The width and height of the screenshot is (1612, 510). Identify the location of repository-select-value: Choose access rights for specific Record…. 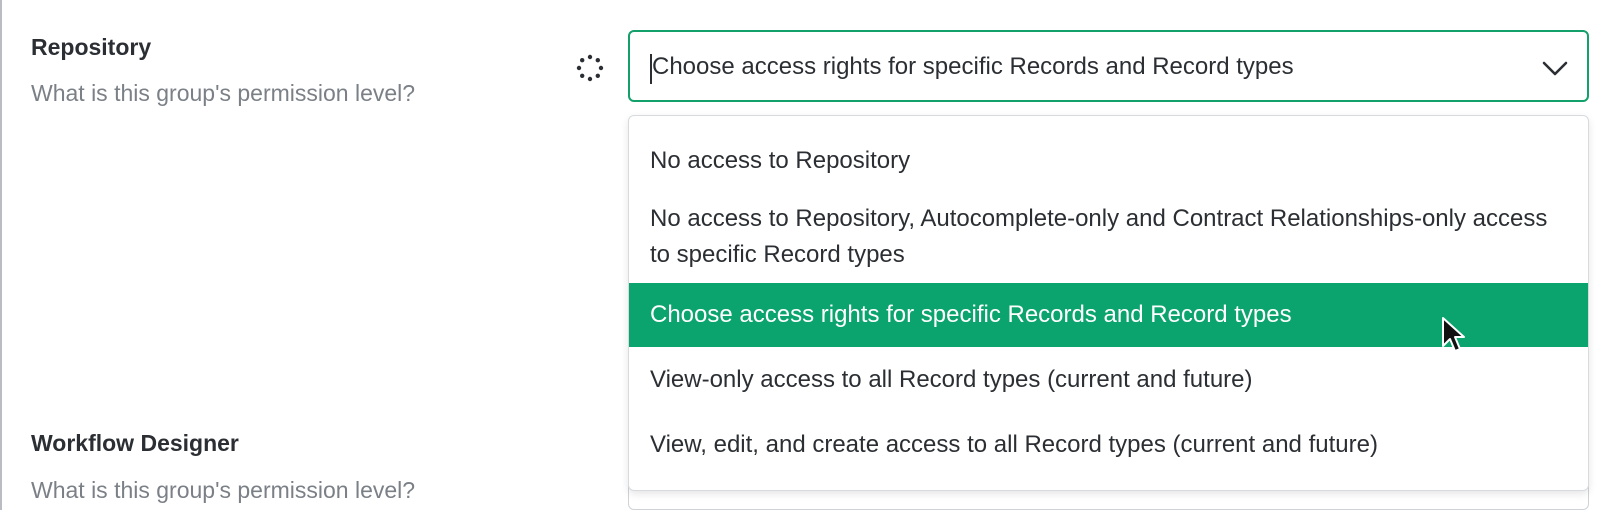
(973, 66).